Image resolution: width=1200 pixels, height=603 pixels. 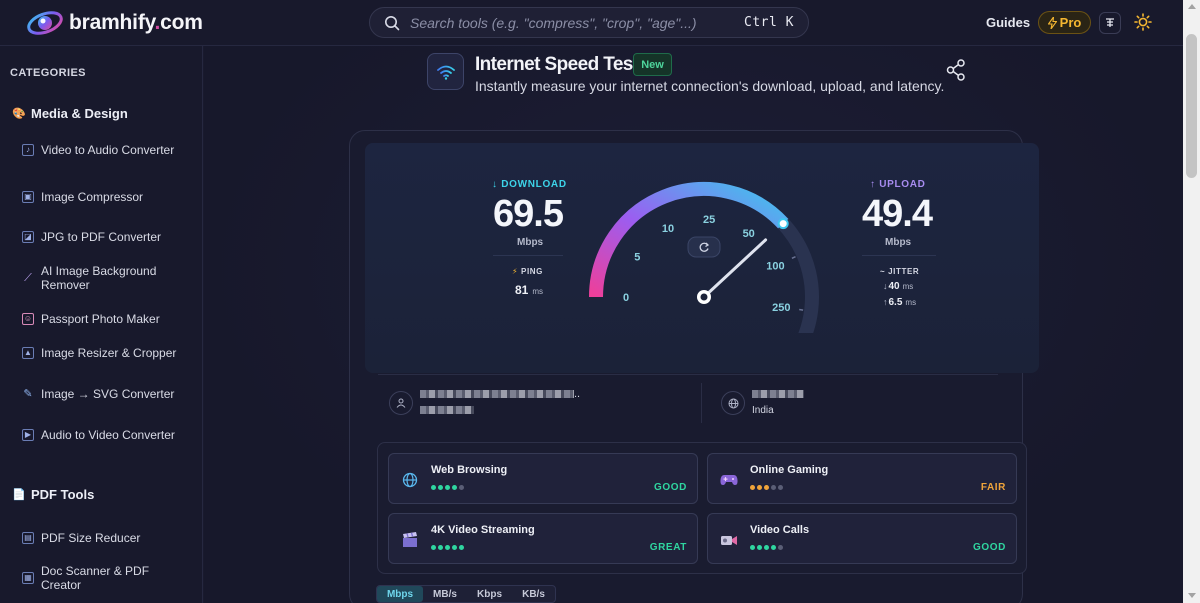 I want to click on quality-title: Online Gaming, so click(x=789, y=470).